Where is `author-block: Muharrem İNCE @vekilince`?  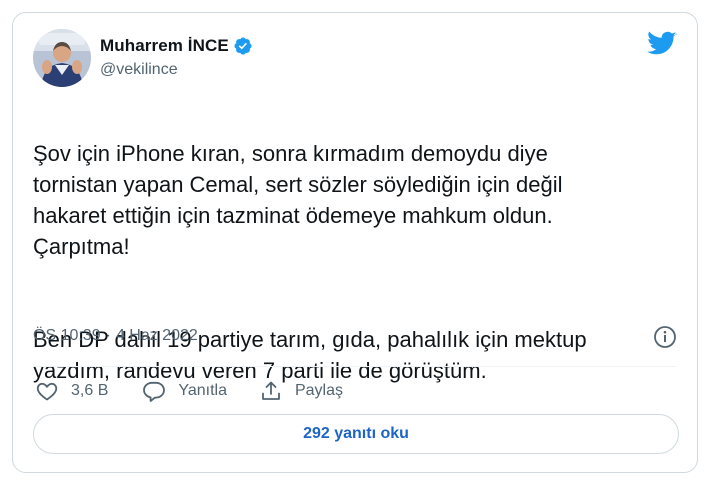 author-block: Muharrem İNCE @vekilince is located at coordinates (176, 57).